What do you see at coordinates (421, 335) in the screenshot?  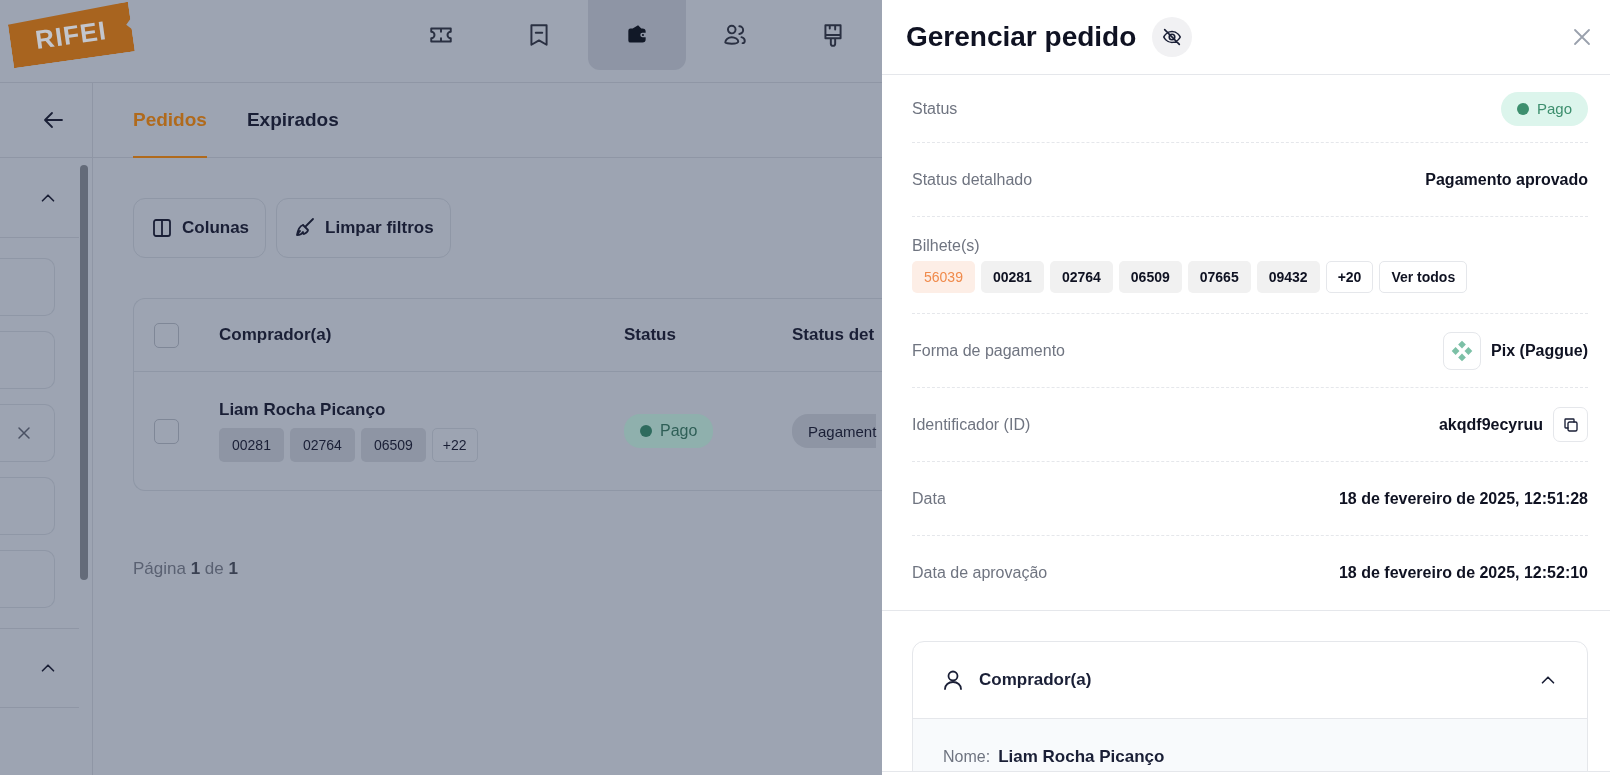 I see `column-header: Comprador(a)` at bounding box center [421, 335].